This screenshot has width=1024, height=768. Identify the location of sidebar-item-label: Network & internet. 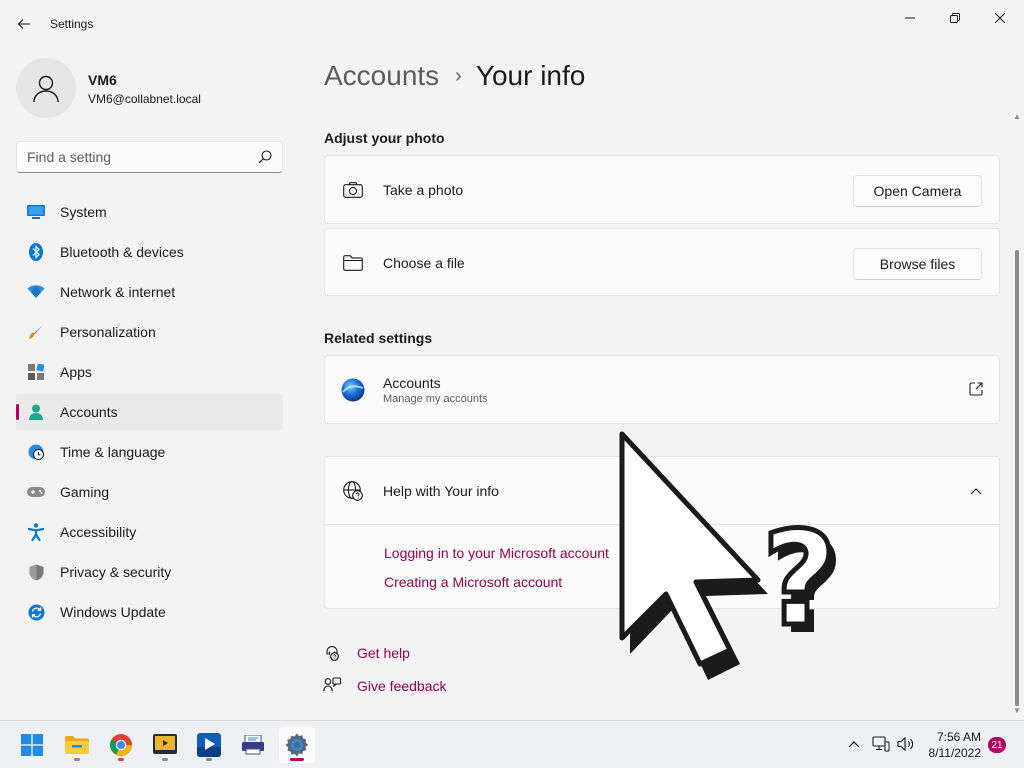
(118, 292).